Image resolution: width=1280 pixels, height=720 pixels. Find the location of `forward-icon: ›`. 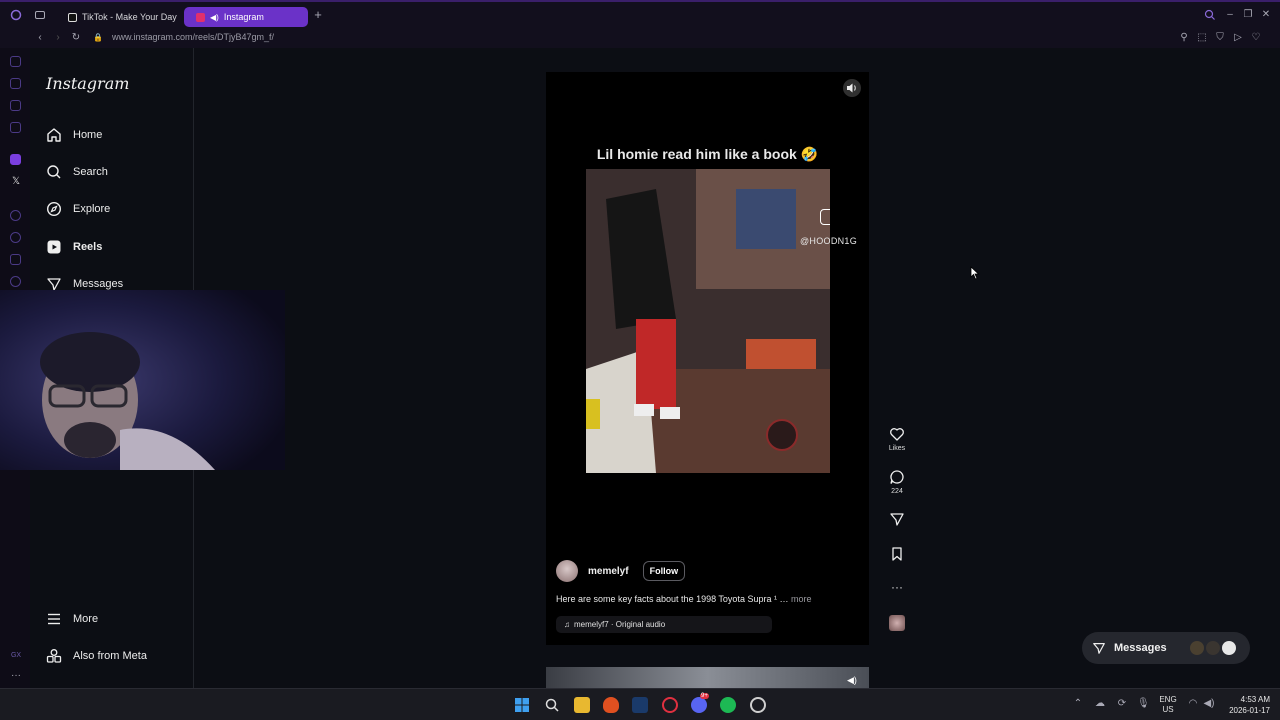

forward-icon: › is located at coordinates (58, 38).